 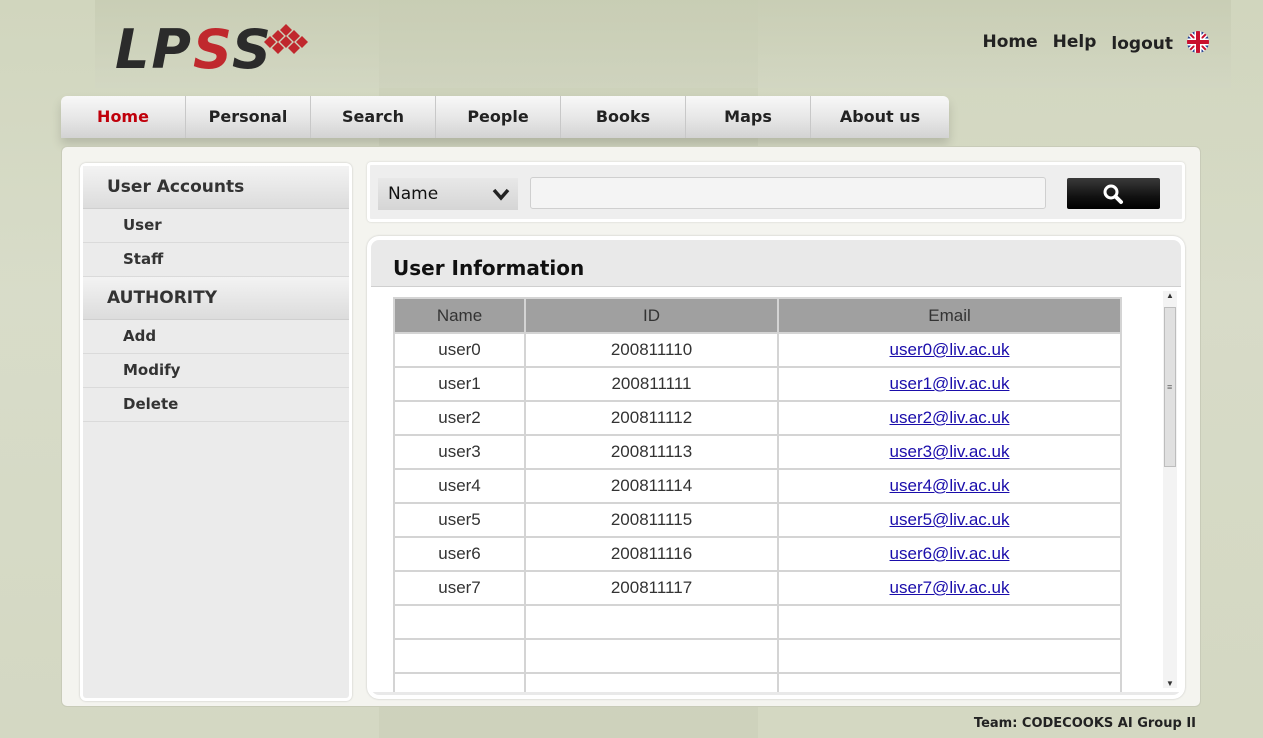 I want to click on sidebar-item-modify: Modify, so click(x=216, y=371).